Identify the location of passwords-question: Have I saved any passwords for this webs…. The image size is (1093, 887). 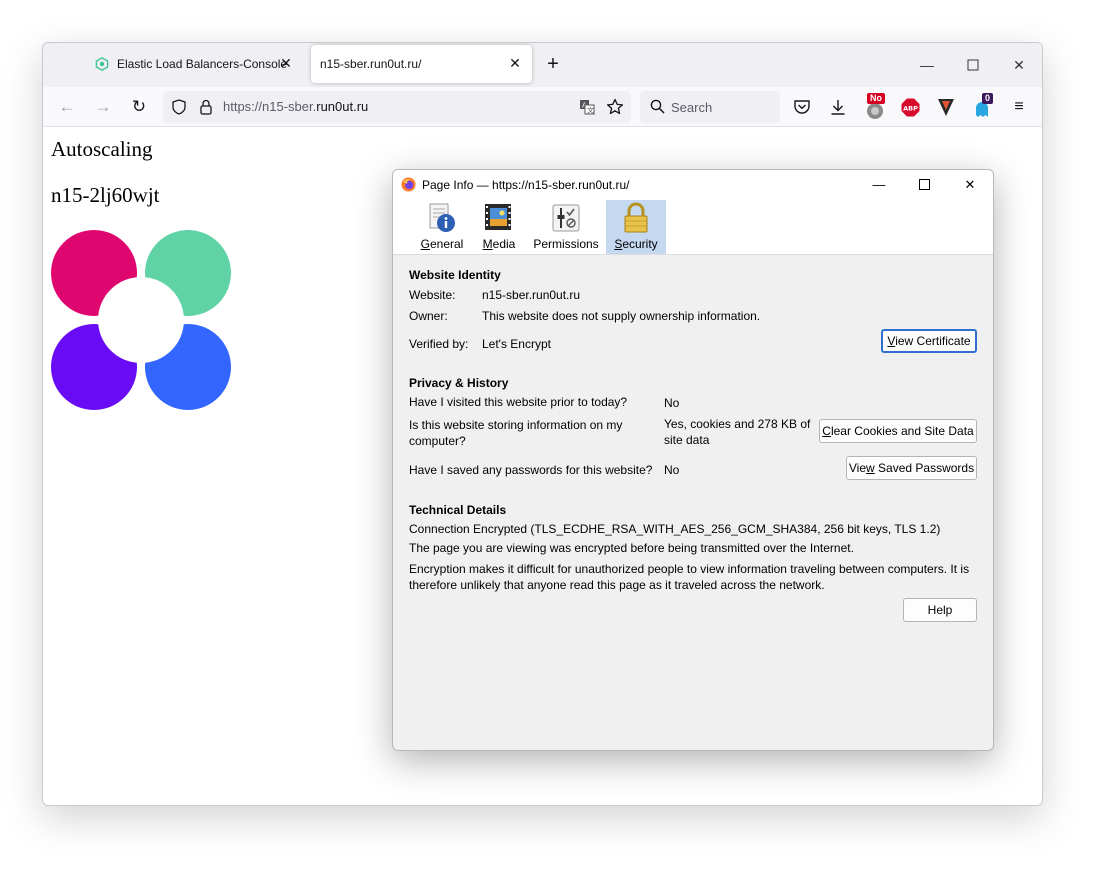
(531, 470).